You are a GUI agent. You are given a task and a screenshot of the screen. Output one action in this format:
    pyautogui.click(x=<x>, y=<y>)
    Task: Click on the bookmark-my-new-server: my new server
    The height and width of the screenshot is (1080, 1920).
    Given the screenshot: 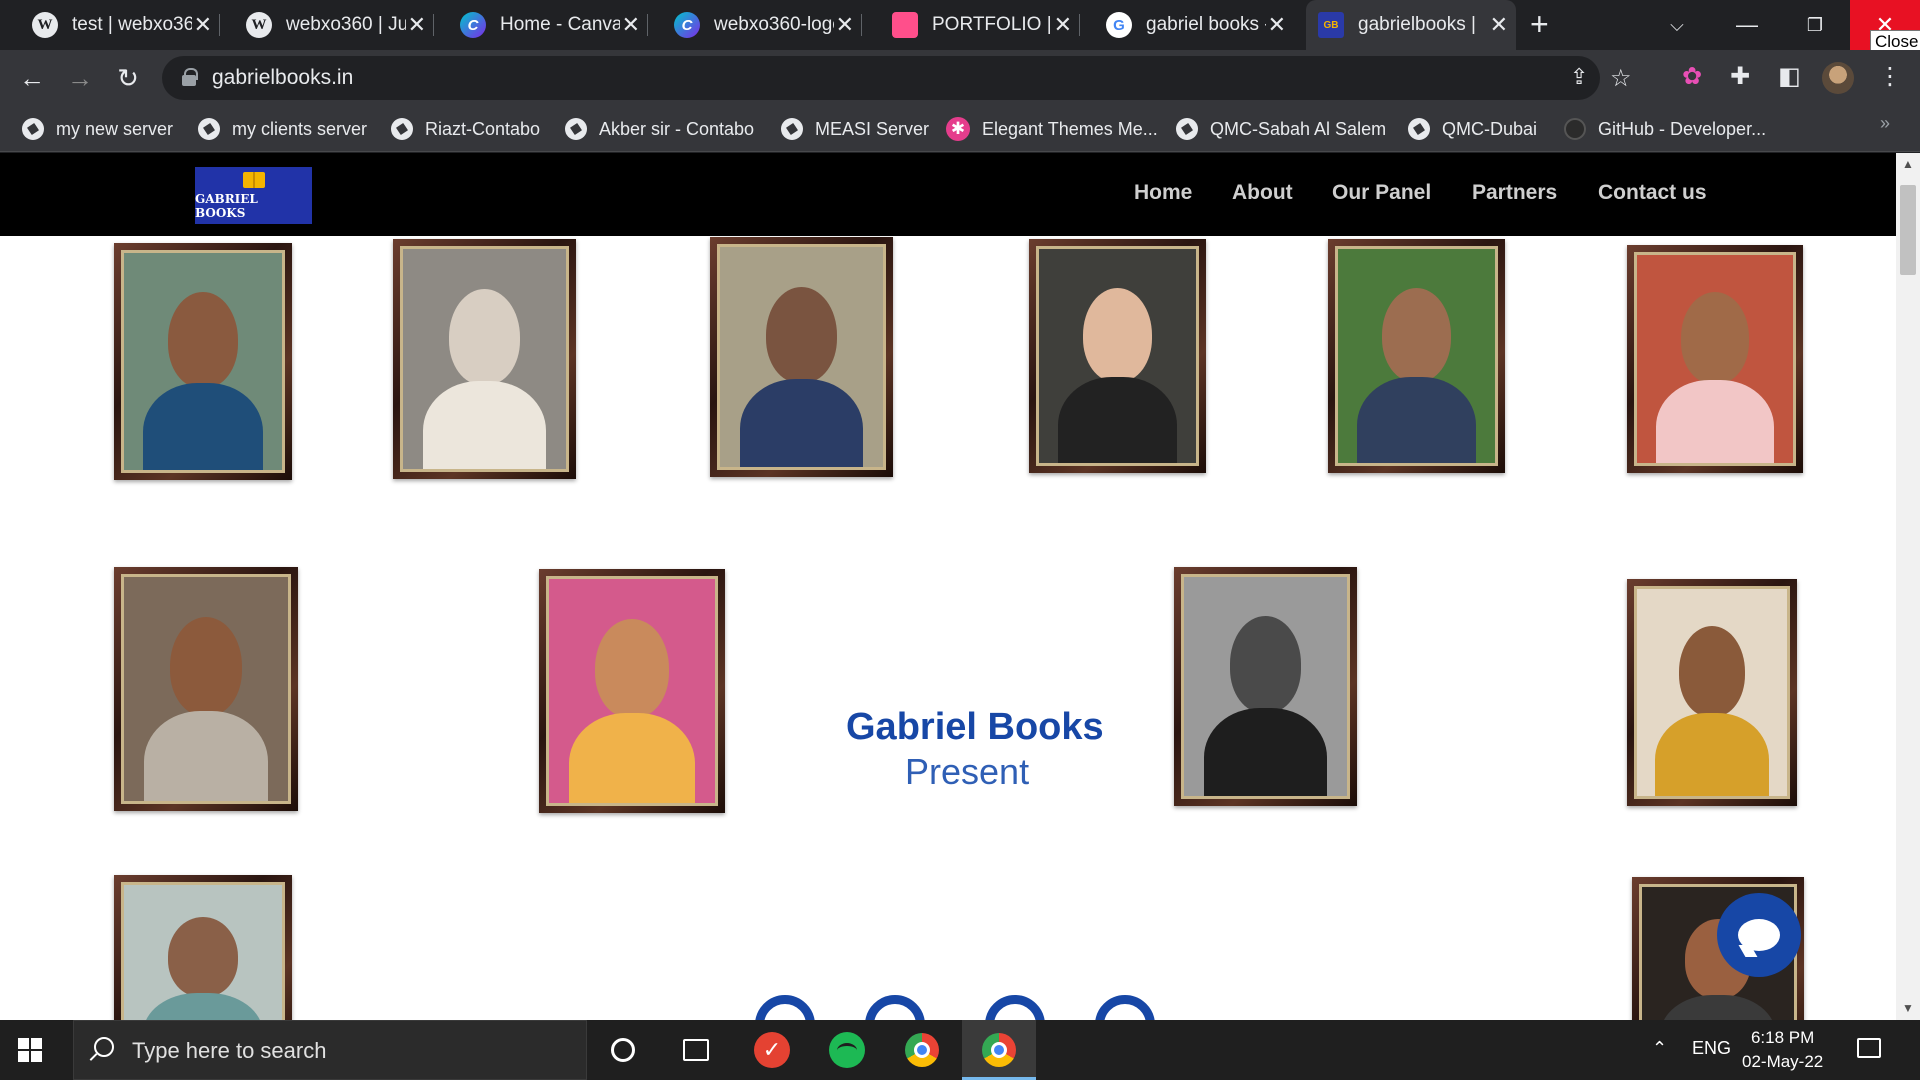 What is the action you would take?
    pyautogui.click(x=97, y=129)
    